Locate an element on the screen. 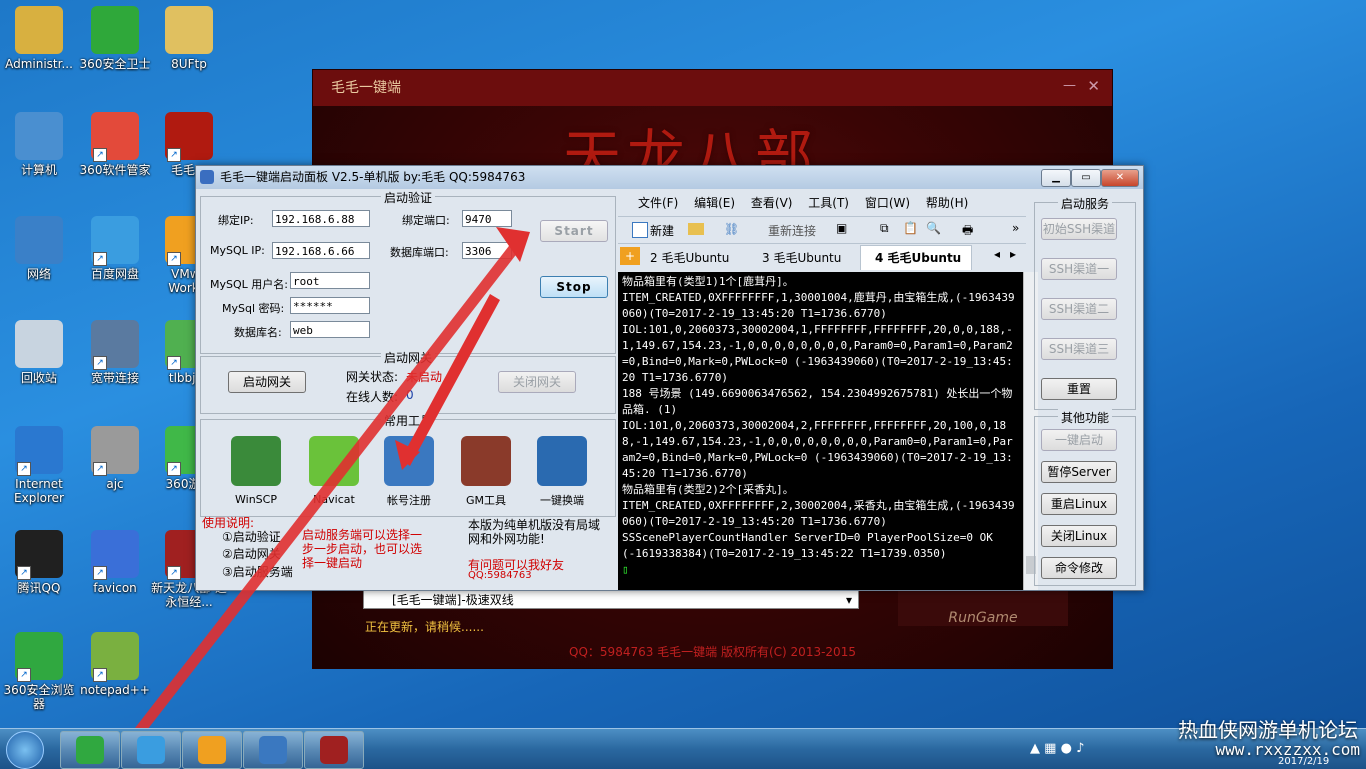 This screenshot has width=1366, height=769. taskbar-item-vmware is located at coordinates (212, 750).